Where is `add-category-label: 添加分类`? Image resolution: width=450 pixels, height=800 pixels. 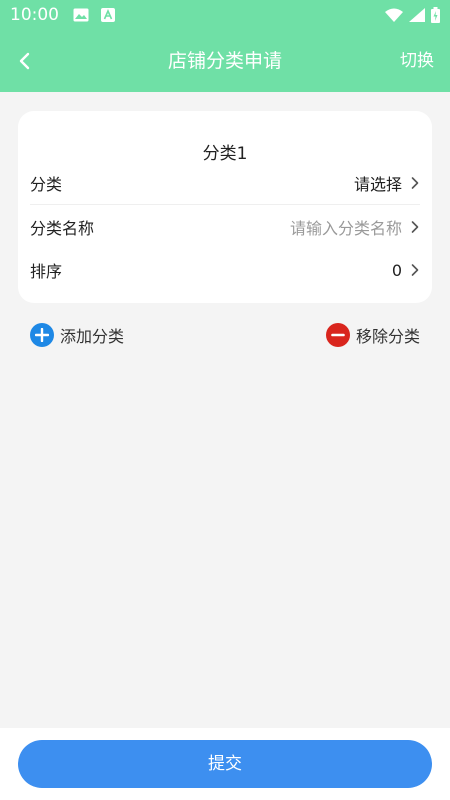 add-category-label: 添加分类 is located at coordinates (92, 336).